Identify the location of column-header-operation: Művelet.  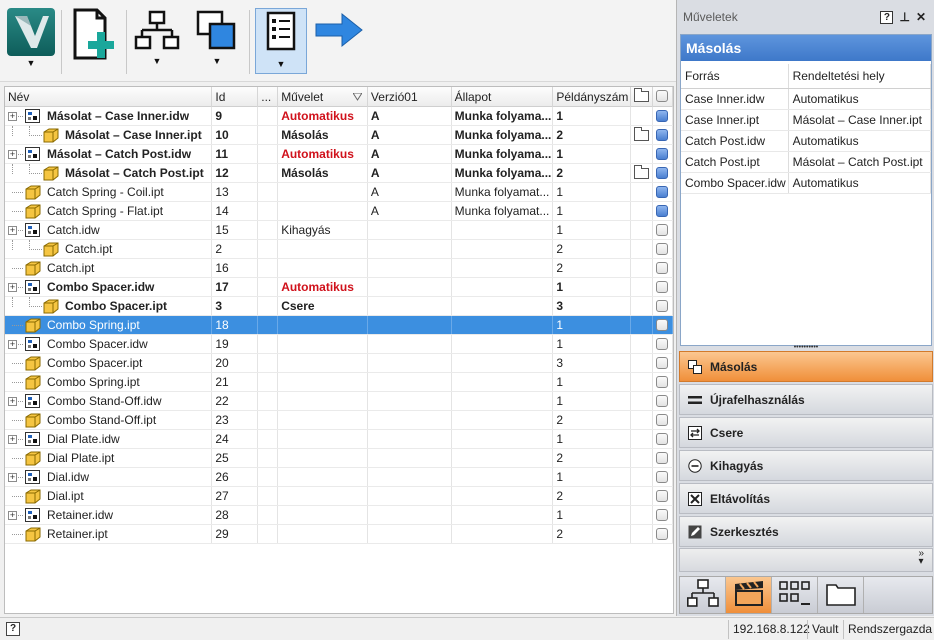
(323, 97).